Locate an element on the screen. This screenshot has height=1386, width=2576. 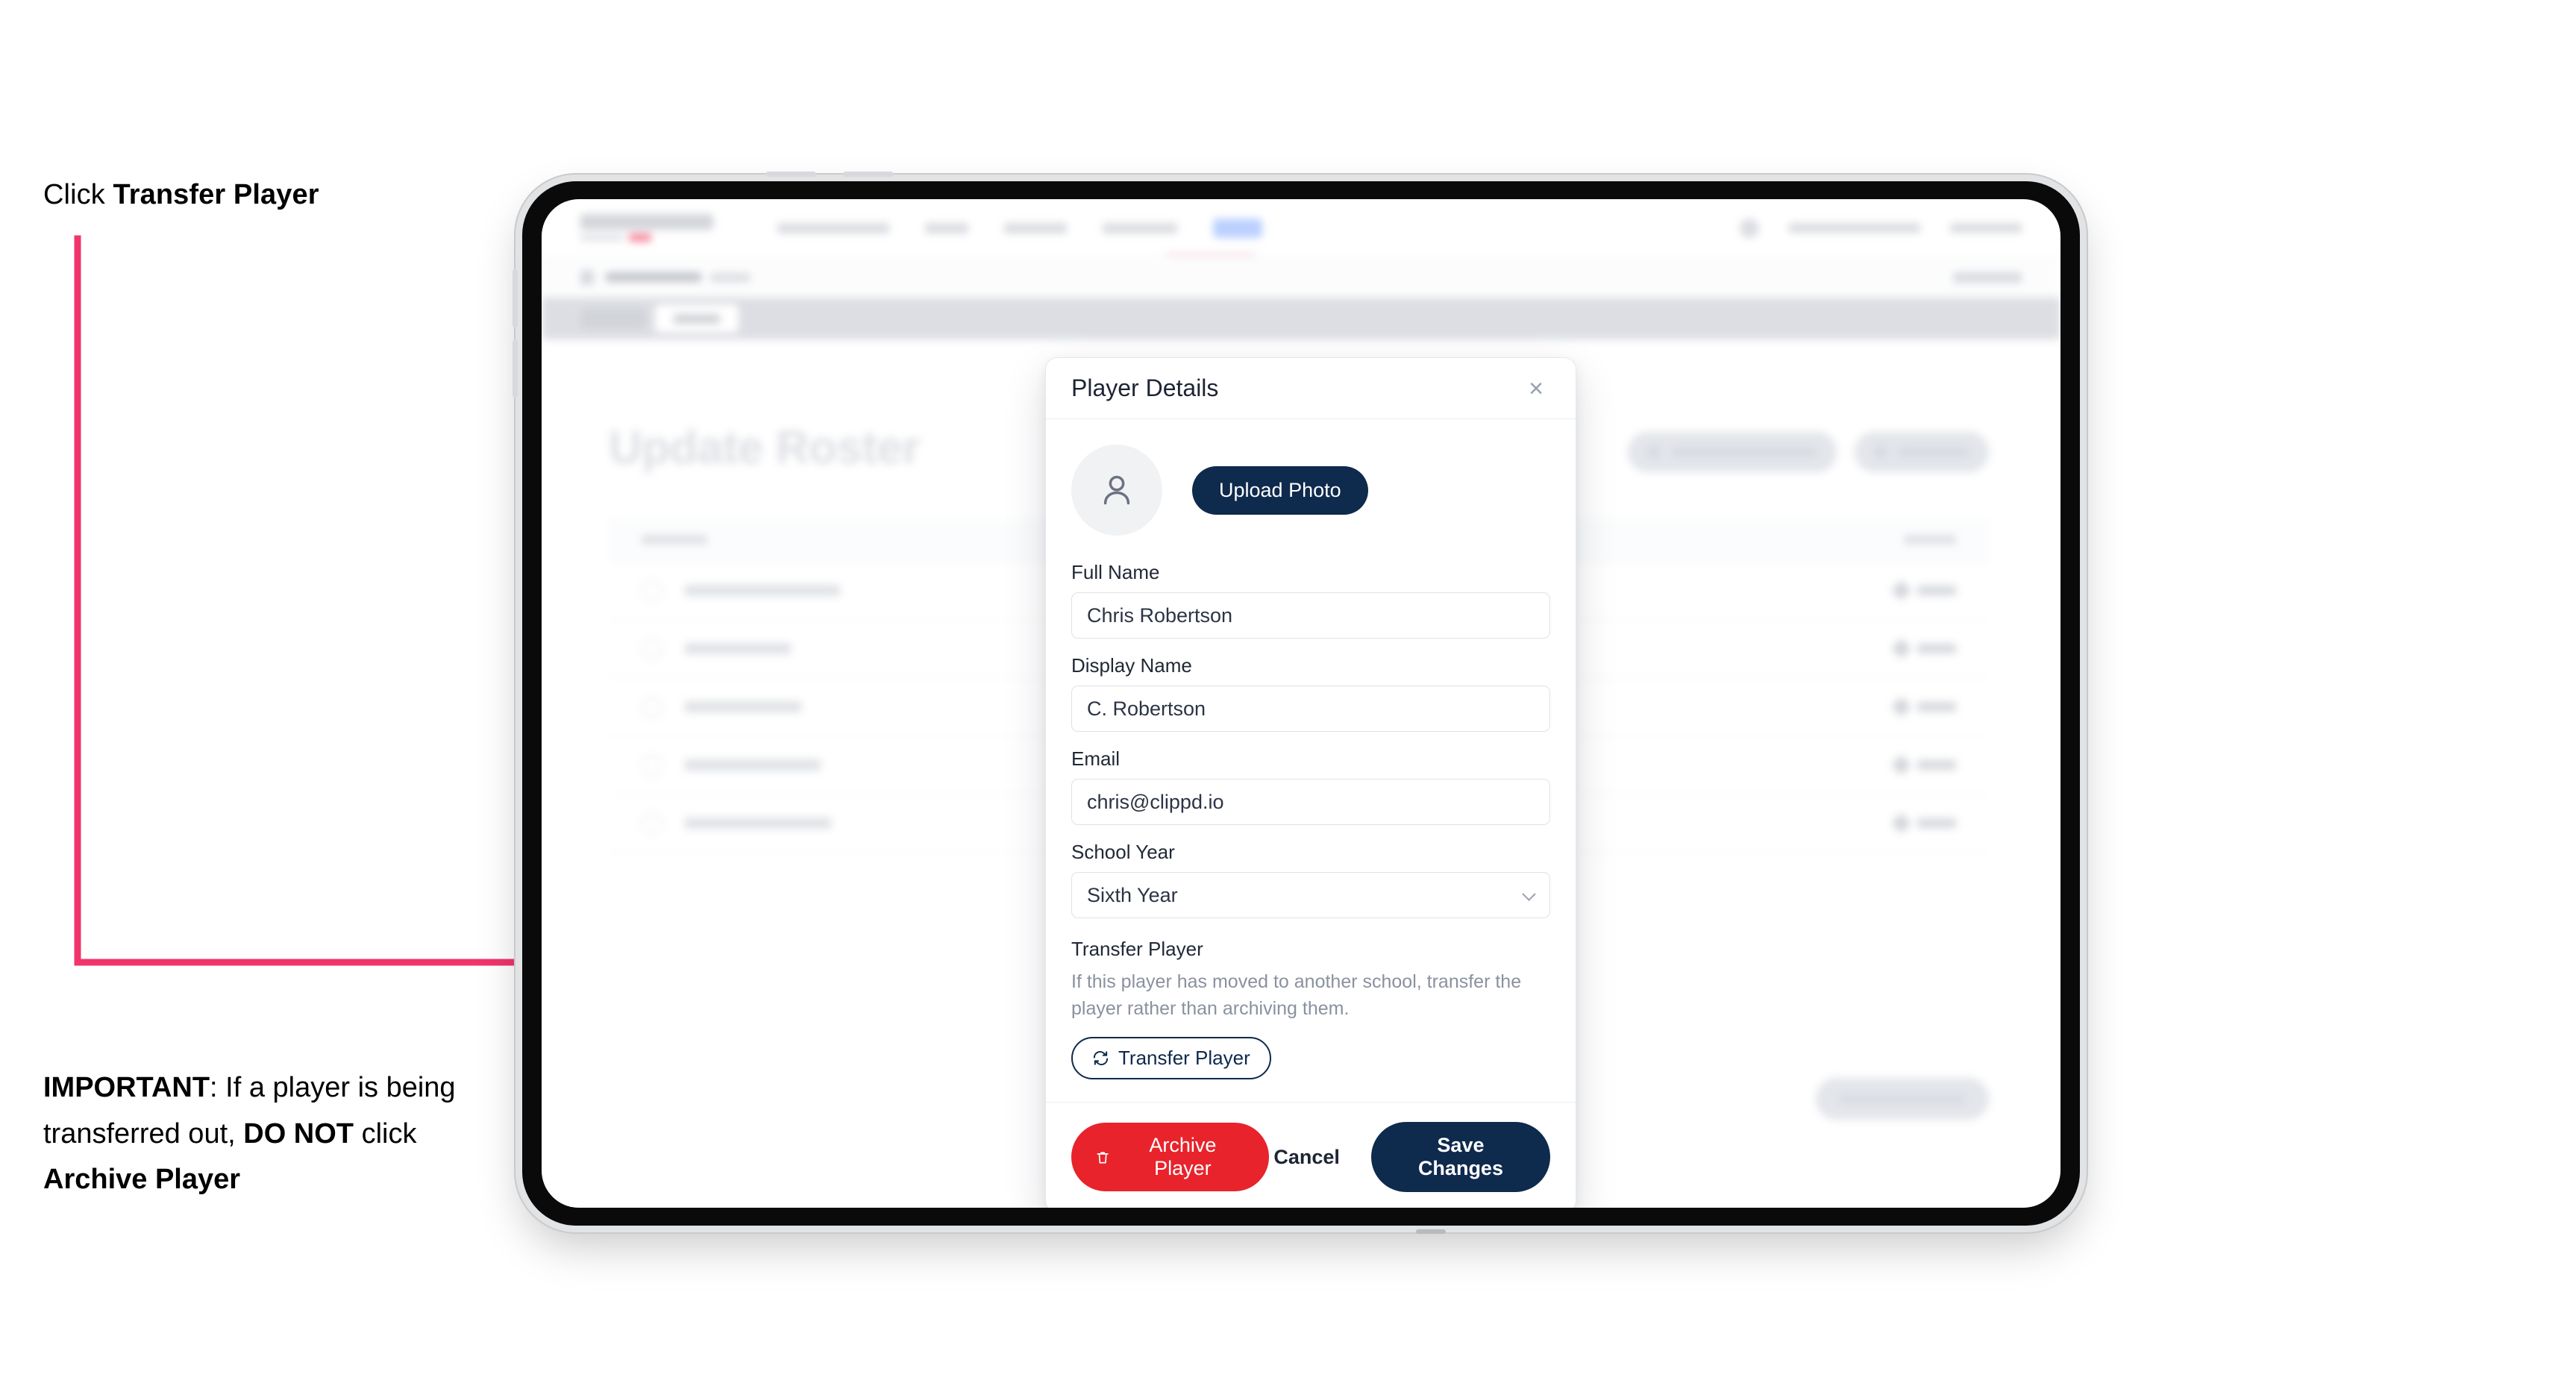
logo-wordmark is located at coordinates (646, 222).